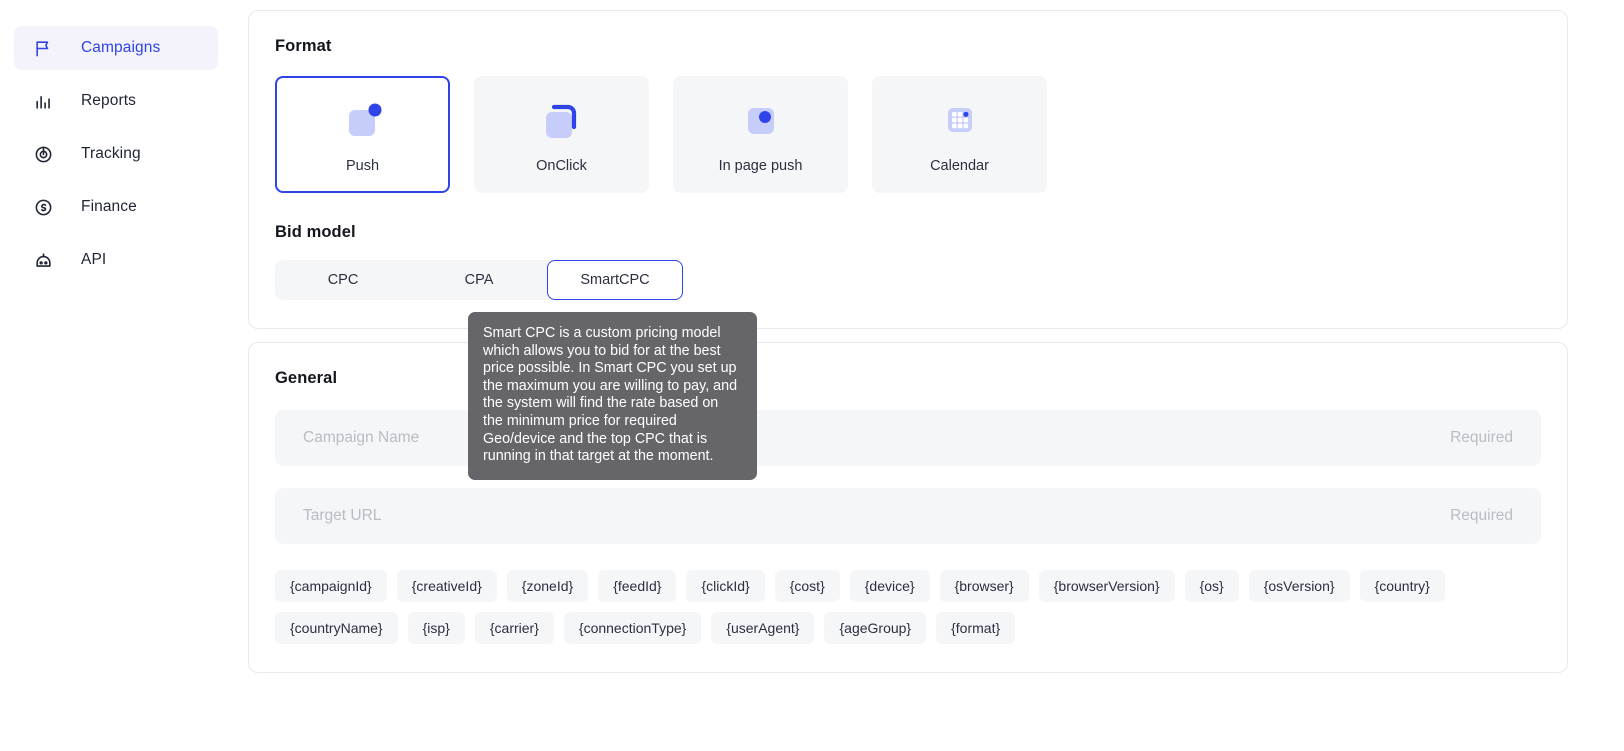 Image resolution: width=1624 pixels, height=751 pixels. Describe the element at coordinates (1299, 586) in the screenshot. I see `macro-tag: {osVersion}` at that location.